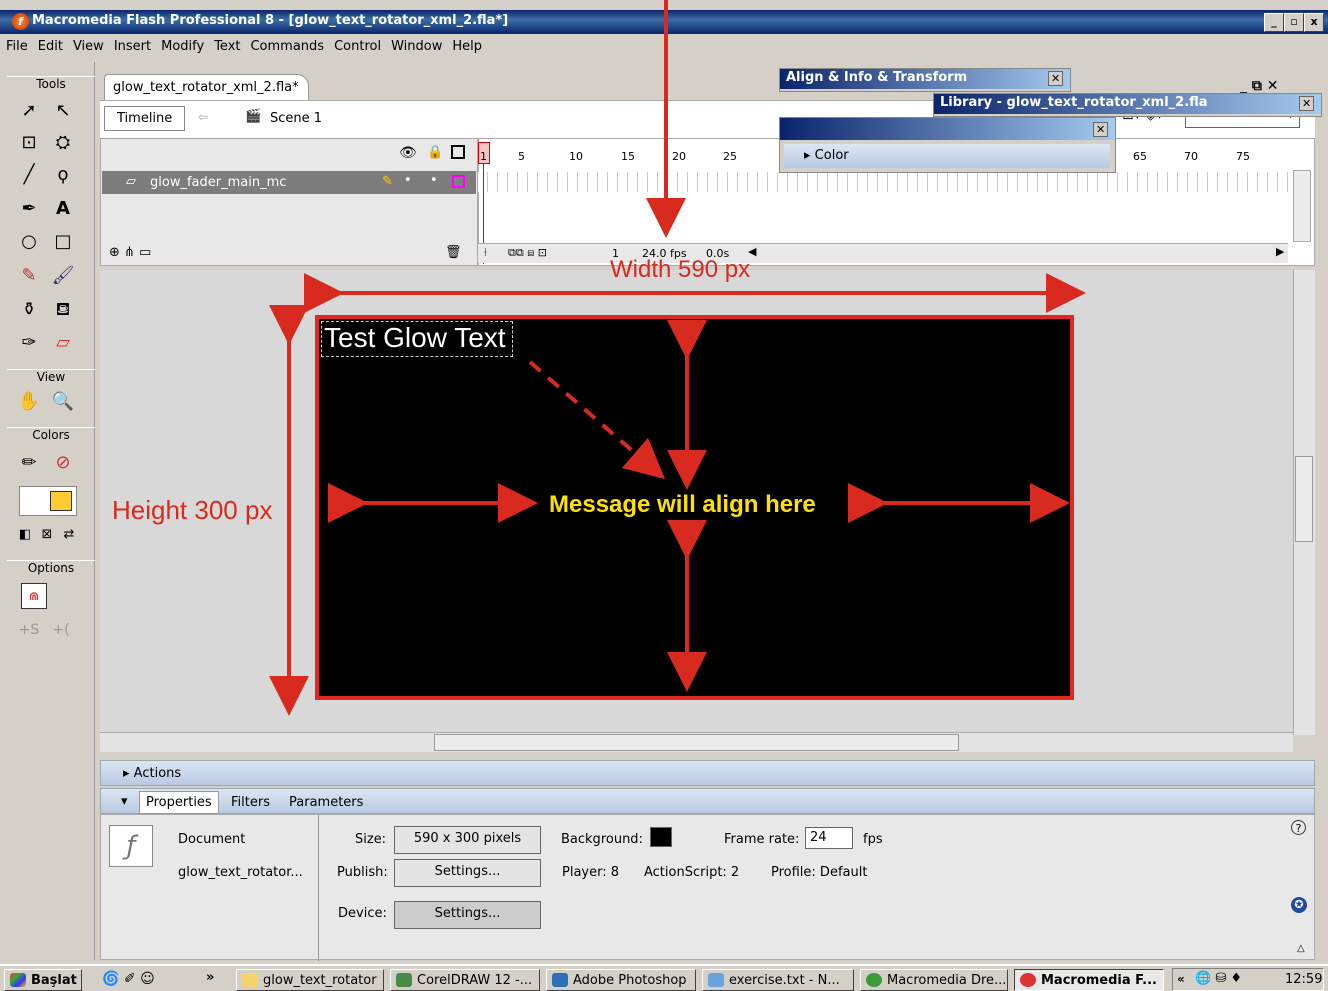 Image resolution: width=1328 pixels, height=991 pixels. I want to click on vscroll-thumb, so click(1304, 499).